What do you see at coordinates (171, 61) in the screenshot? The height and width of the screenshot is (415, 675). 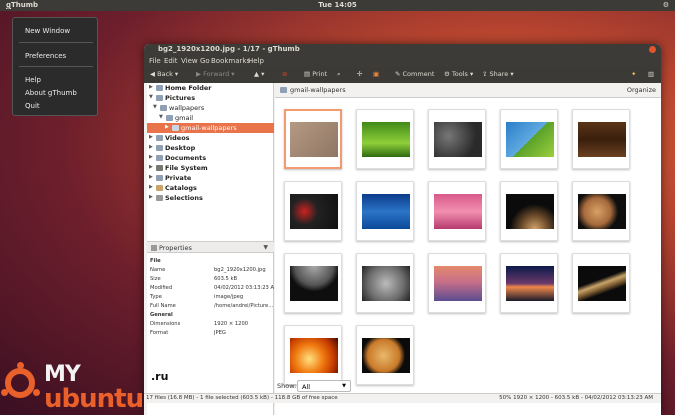 I see `menu-edit: Edit` at bounding box center [171, 61].